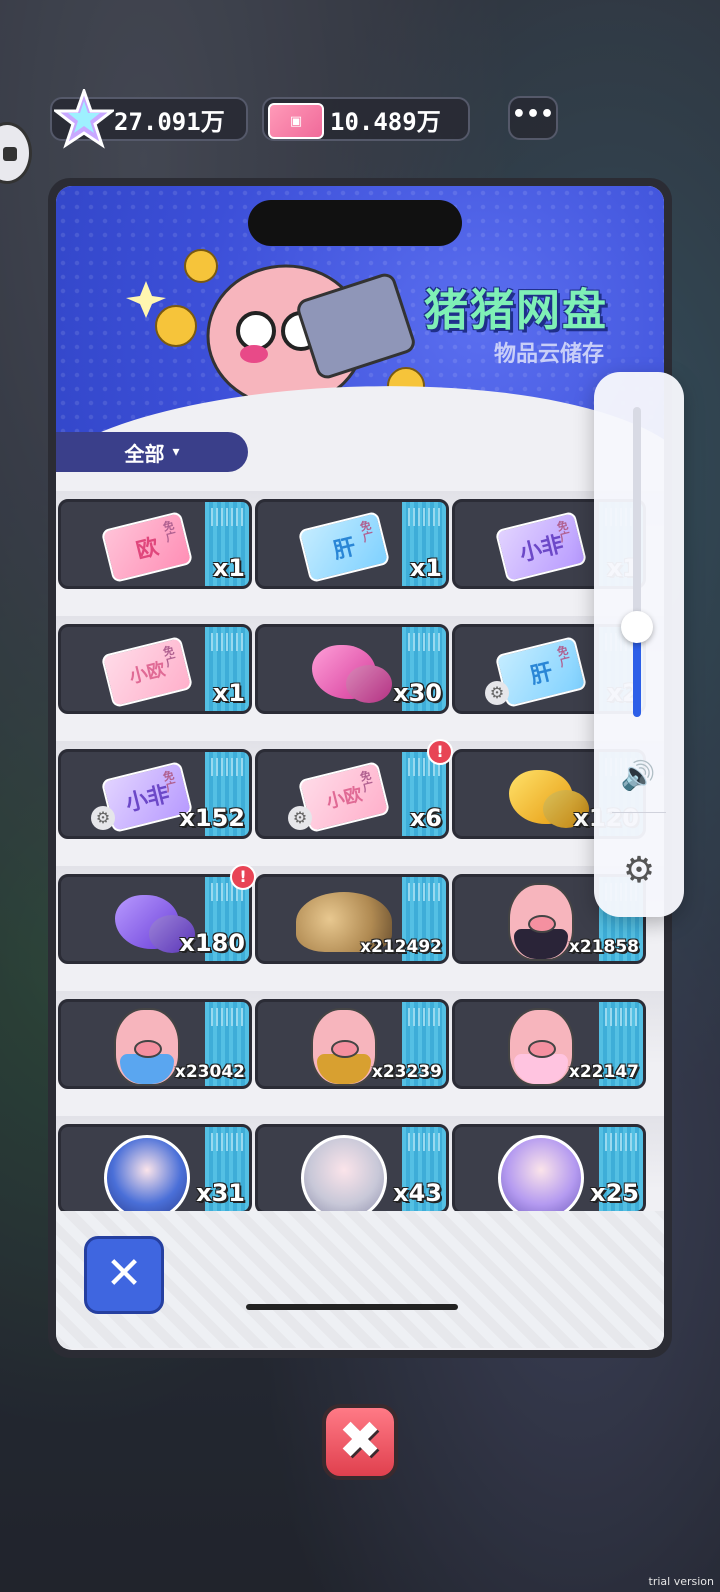 The height and width of the screenshot is (1592, 720). What do you see at coordinates (541, 547) in the screenshot?
I see `ticket-item-icon: 小非 免广` at bounding box center [541, 547].